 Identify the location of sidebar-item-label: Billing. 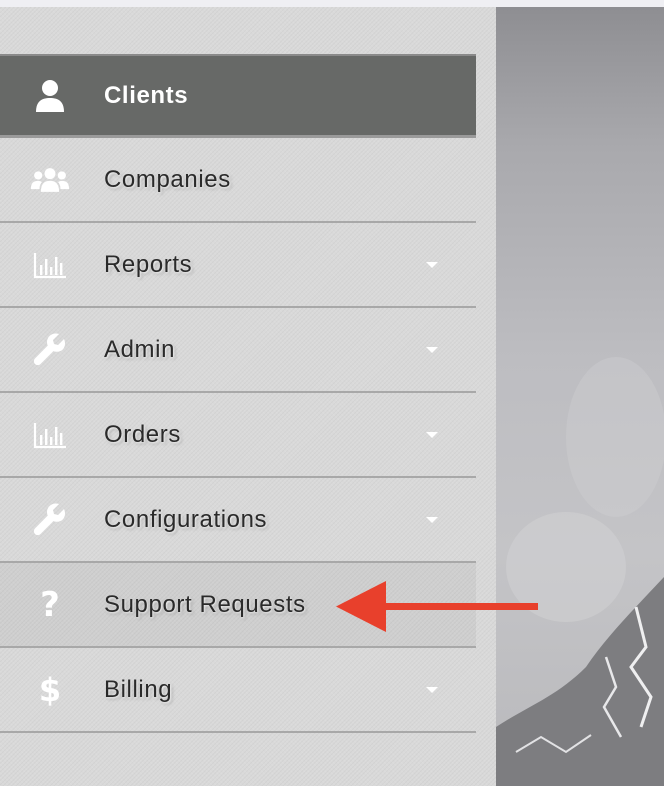
(138, 689).